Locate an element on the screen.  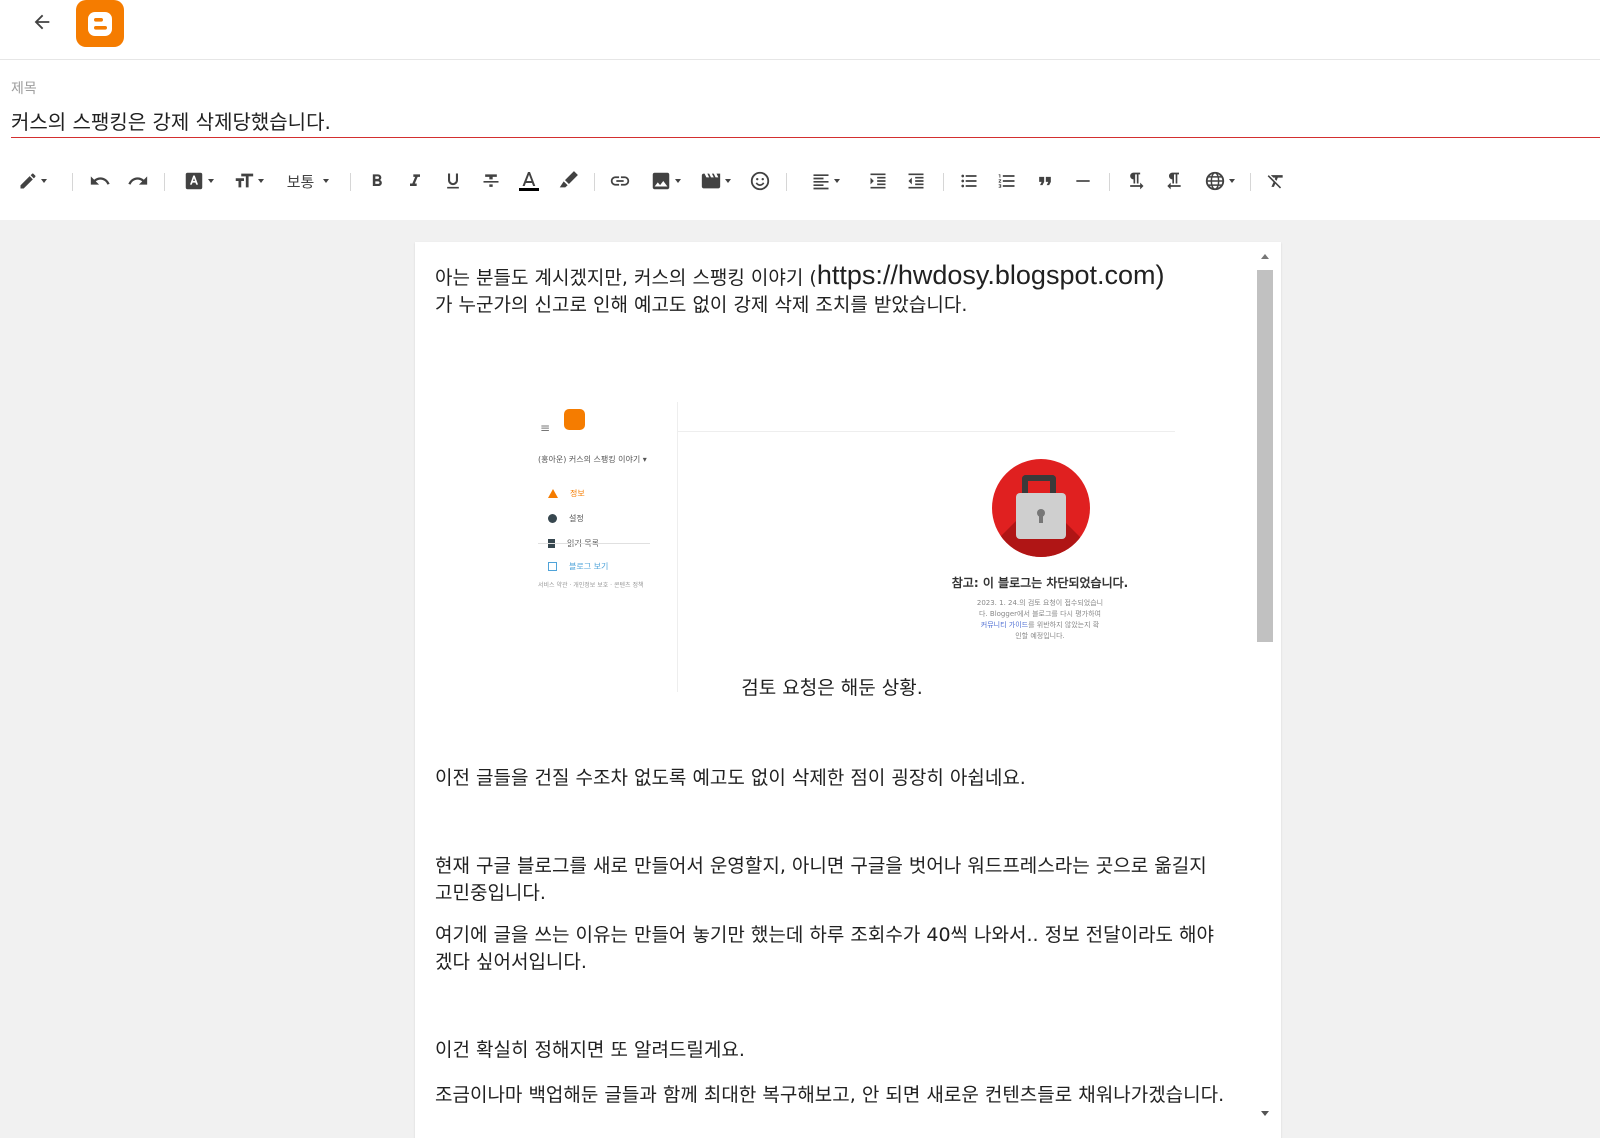
strikethrough-icon is located at coordinates (491, 180).